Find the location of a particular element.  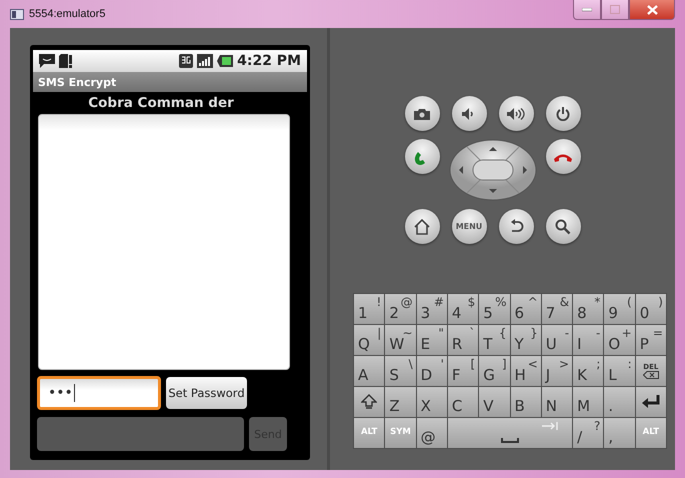

keyboard-key: W ~ is located at coordinates (400, 340).